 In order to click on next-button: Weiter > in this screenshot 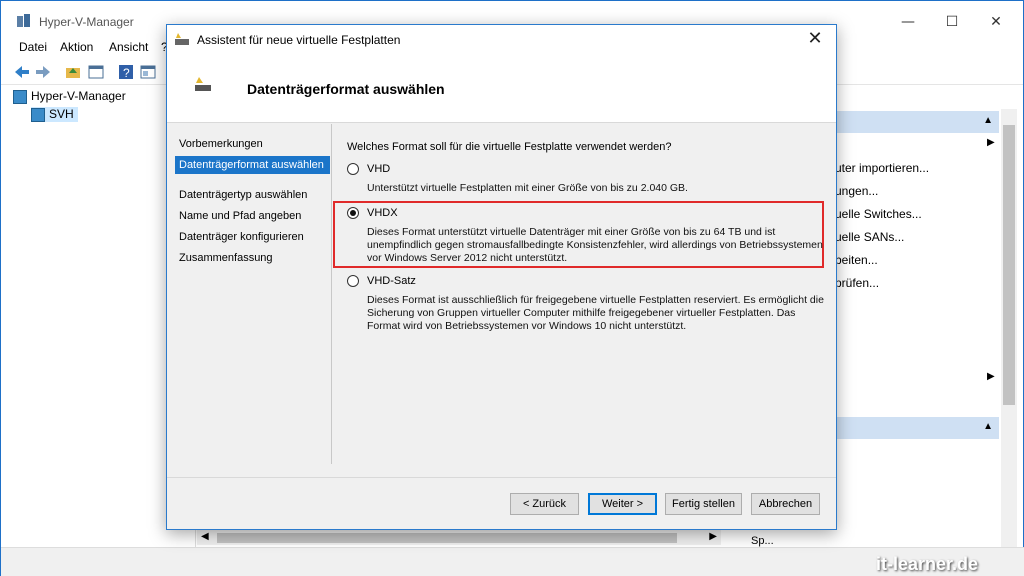, I will do `click(622, 504)`.